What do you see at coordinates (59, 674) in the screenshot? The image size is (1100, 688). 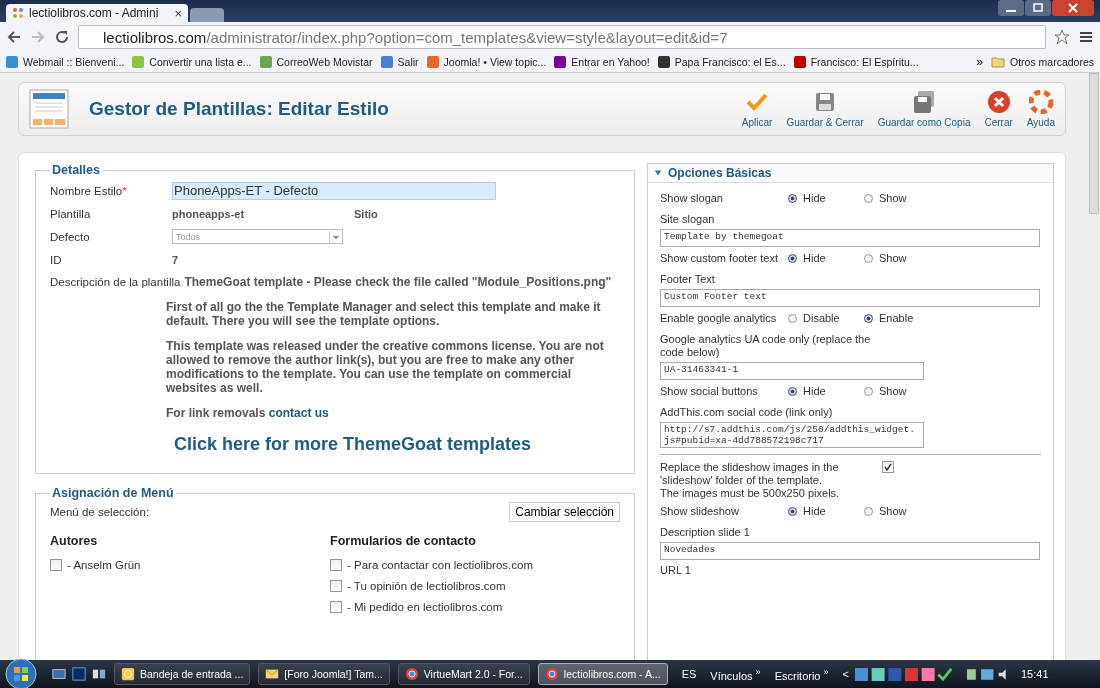 I see `desktop-icon` at bounding box center [59, 674].